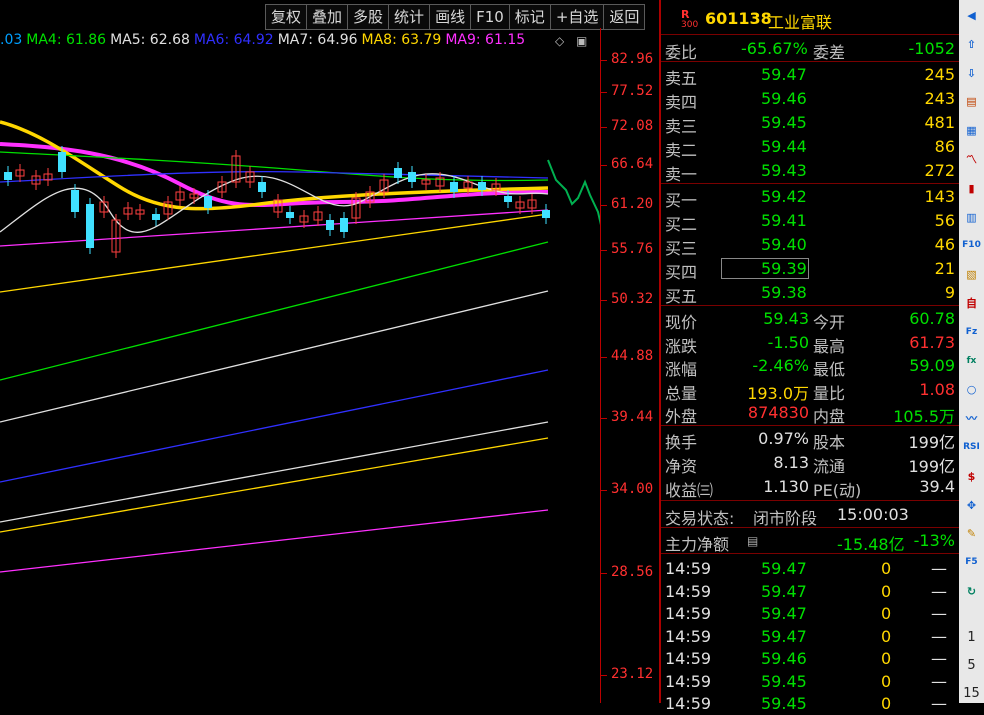 Image resolution: width=984 pixels, height=715 pixels. Describe the element at coordinates (971, 637) in the screenshot. I see `period-shortcut: 1` at that location.